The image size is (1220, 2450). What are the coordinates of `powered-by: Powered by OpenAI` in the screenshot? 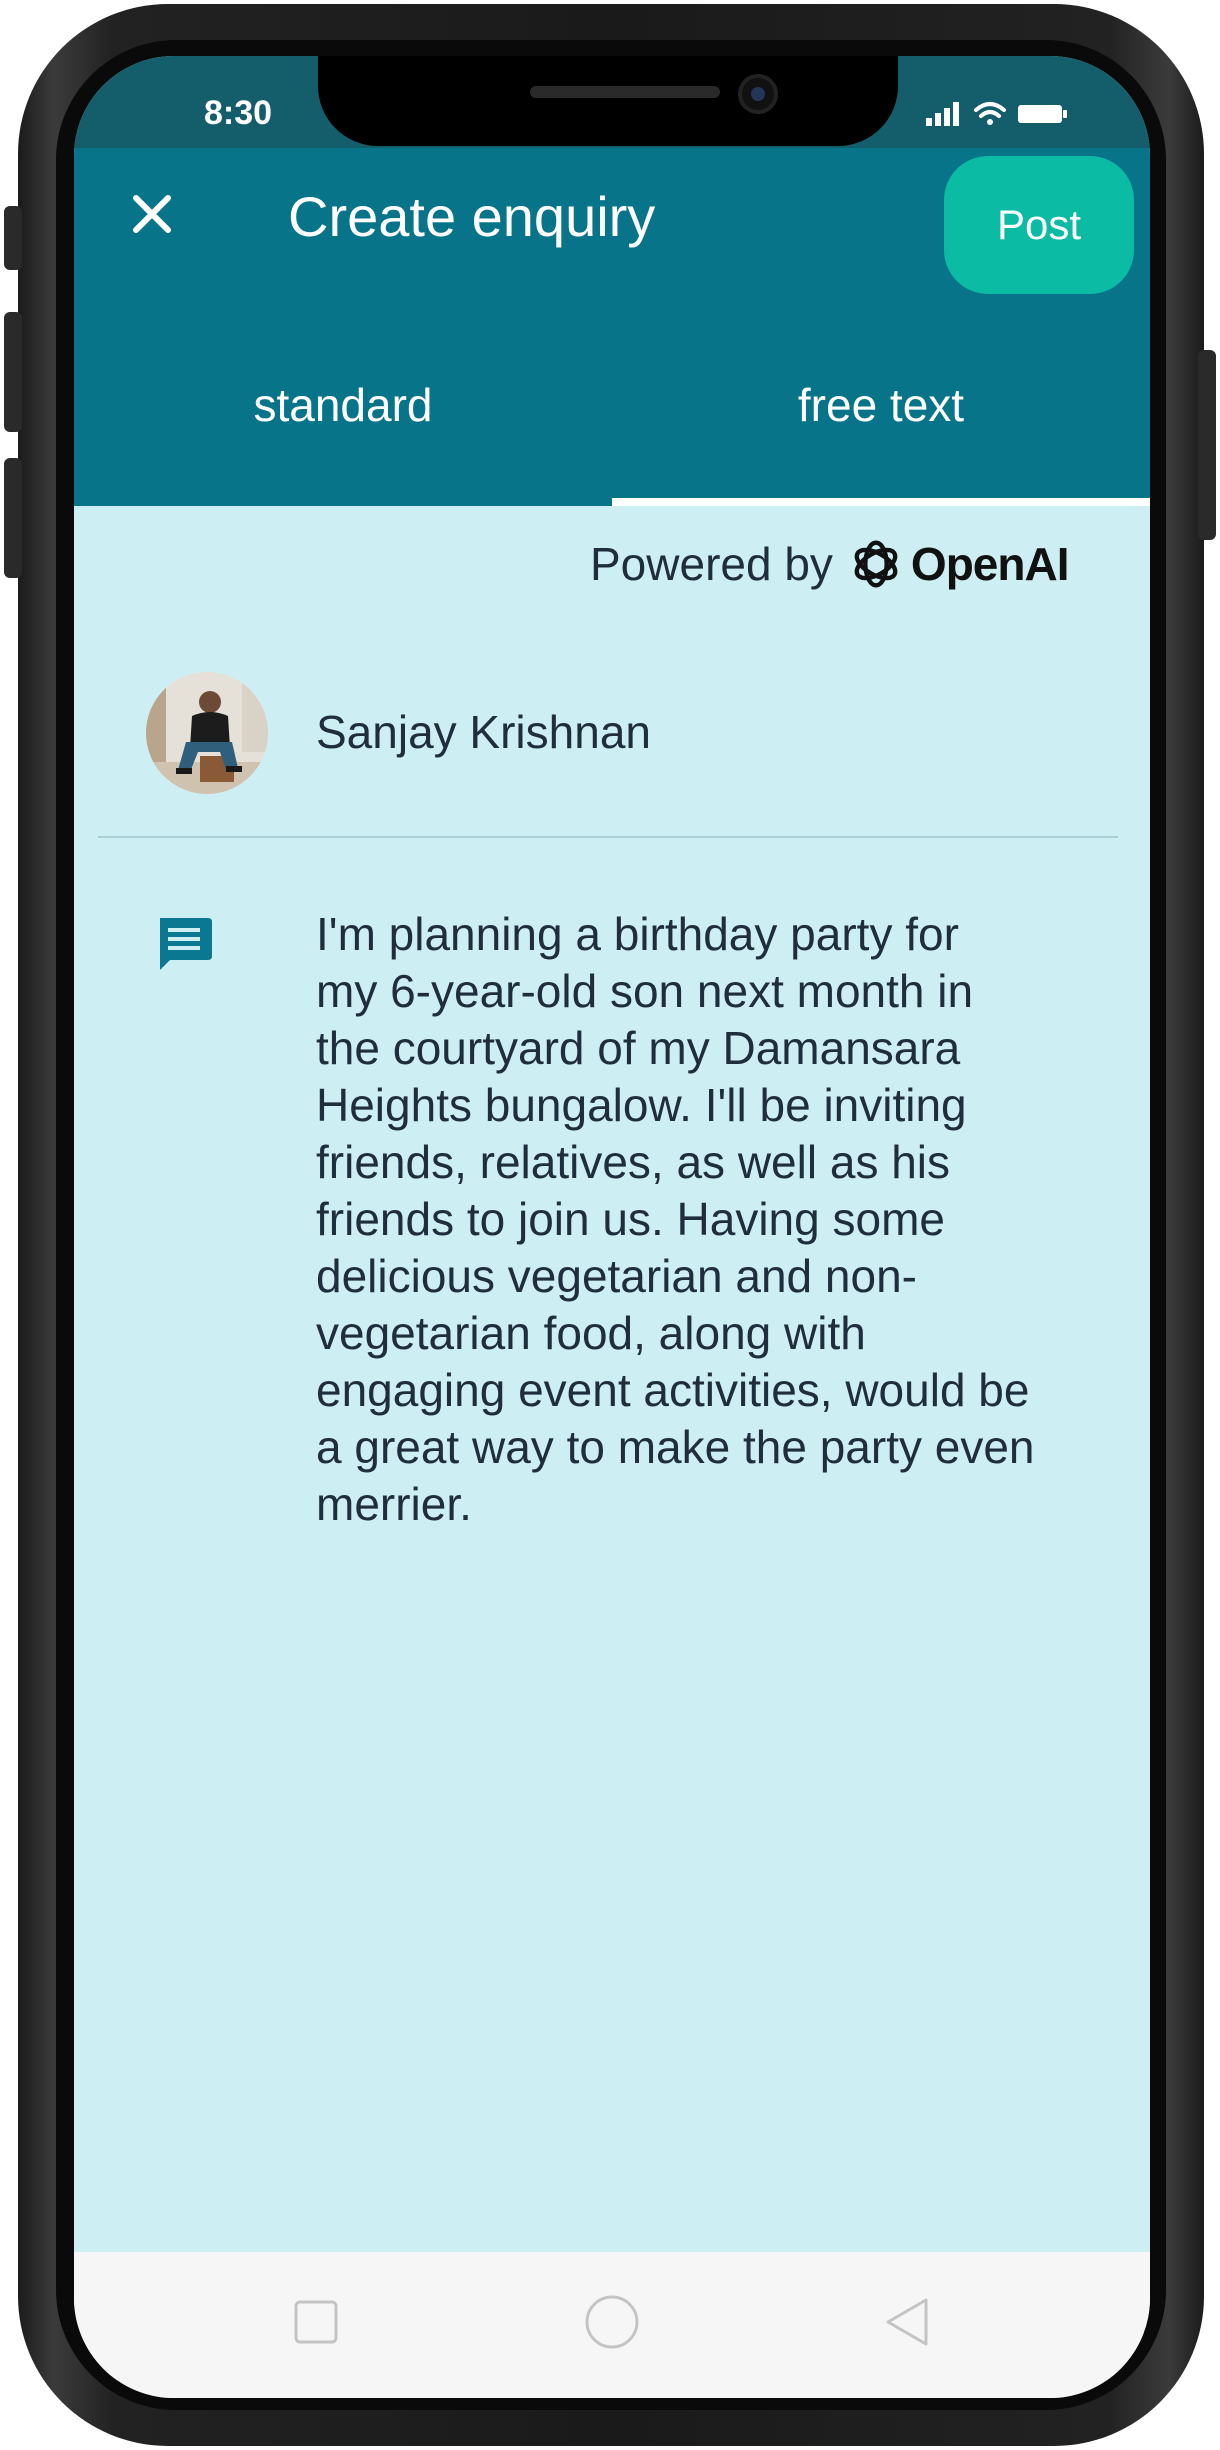 It's located at (830, 564).